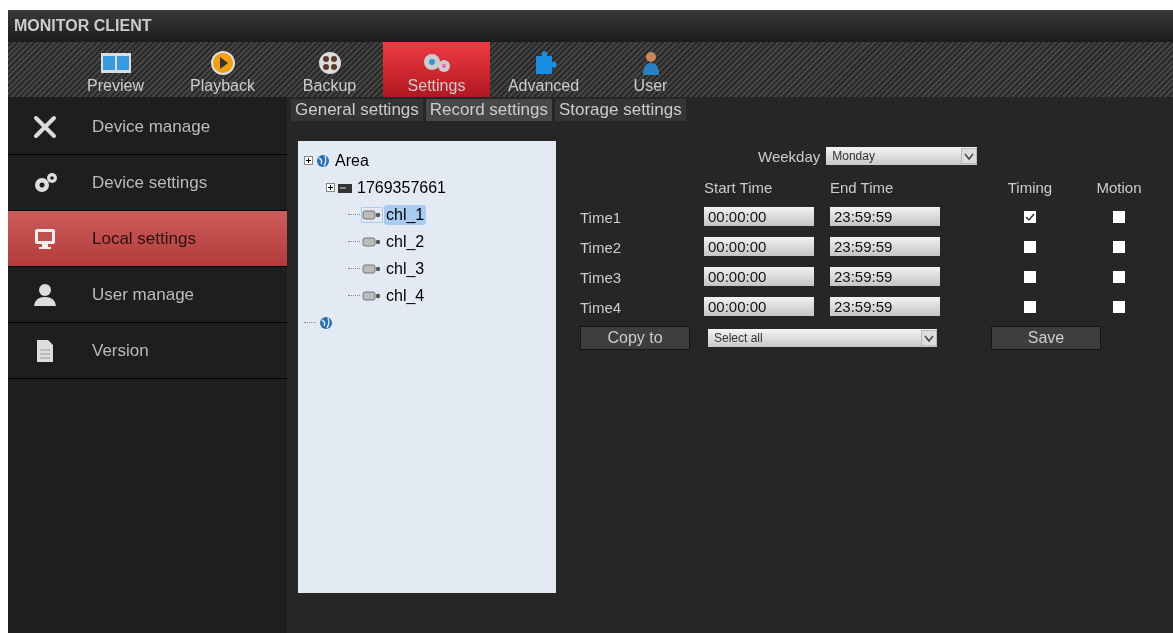 This screenshot has width=1173, height=633. What do you see at coordinates (83, 26) in the screenshot?
I see `window-title: MONITOR CLIENT` at bounding box center [83, 26].